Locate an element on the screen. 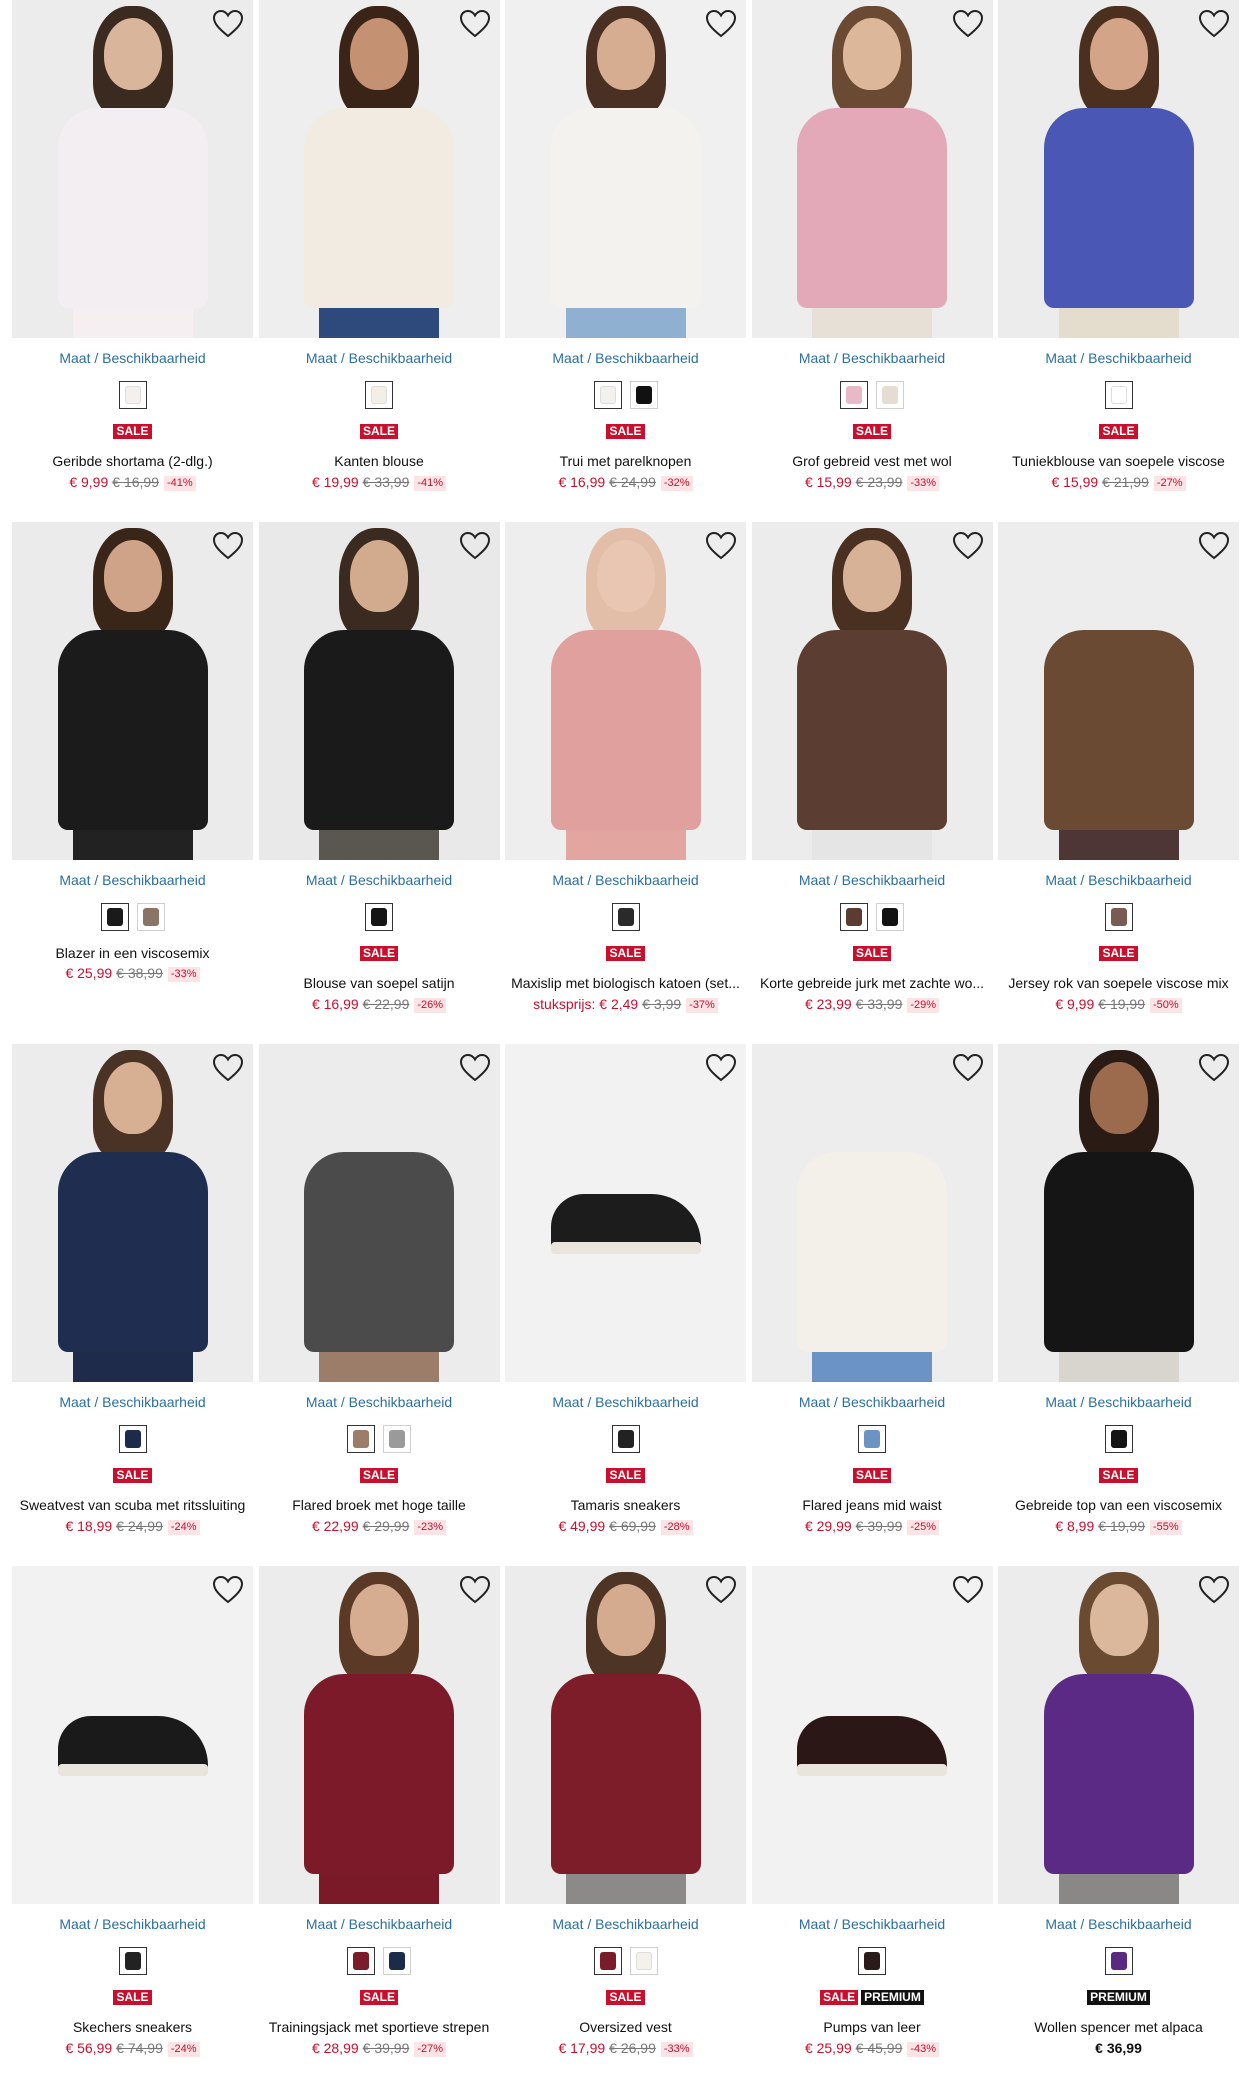 The width and height of the screenshot is (1250, 2088). product-title: Pumps van leer is located at coordinates (872, 2027).